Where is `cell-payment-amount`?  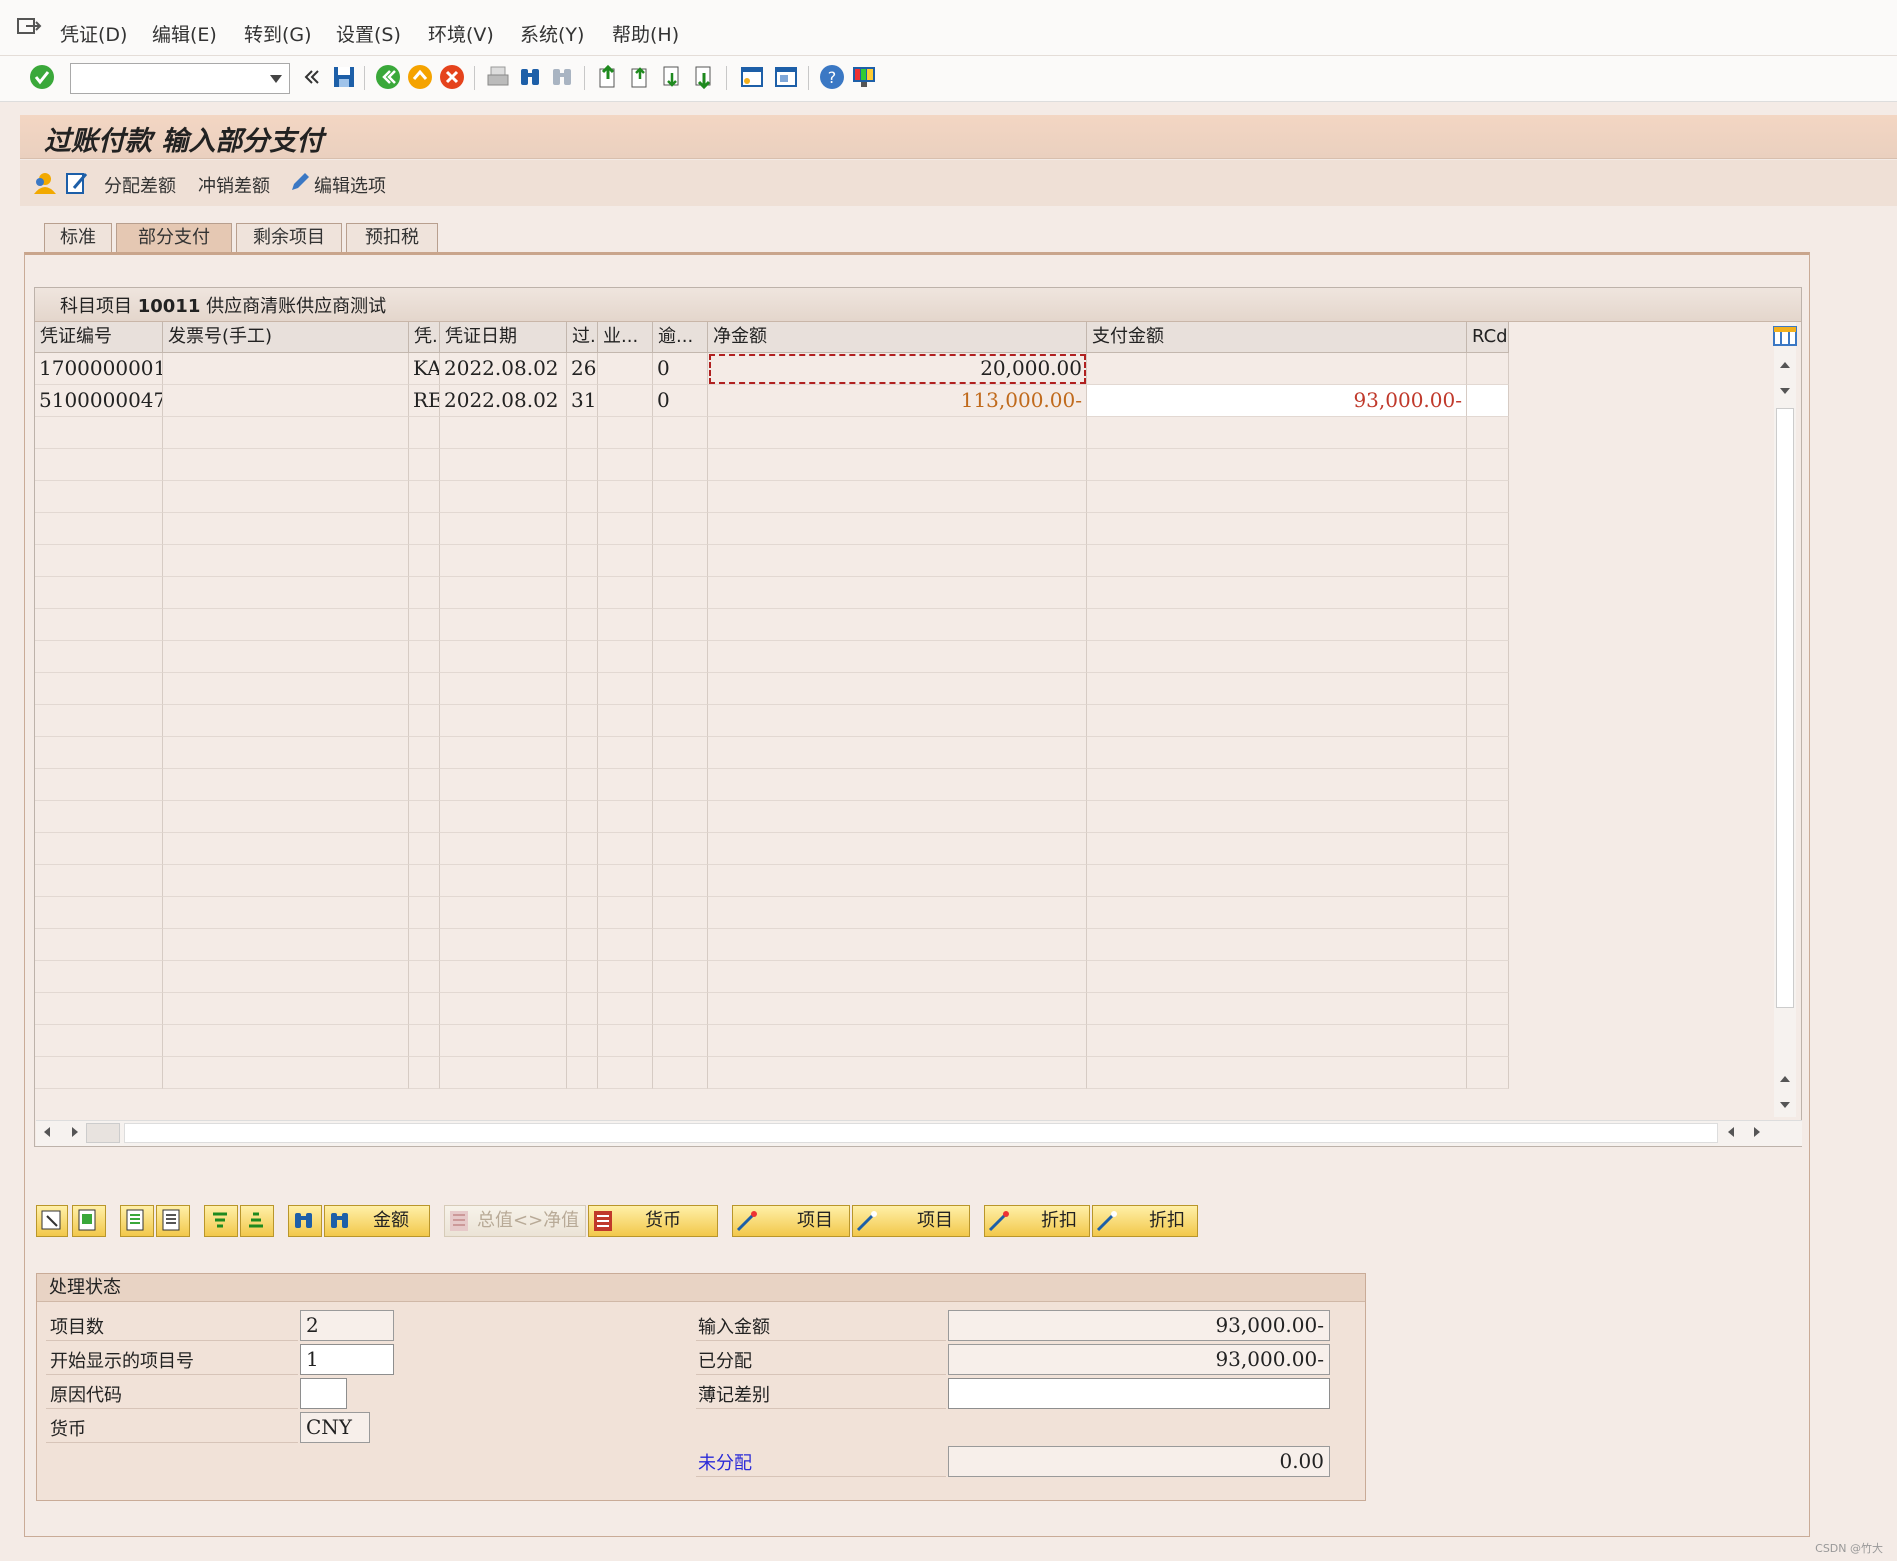
cell-payment-amount is located at coordinates (1277, 369).